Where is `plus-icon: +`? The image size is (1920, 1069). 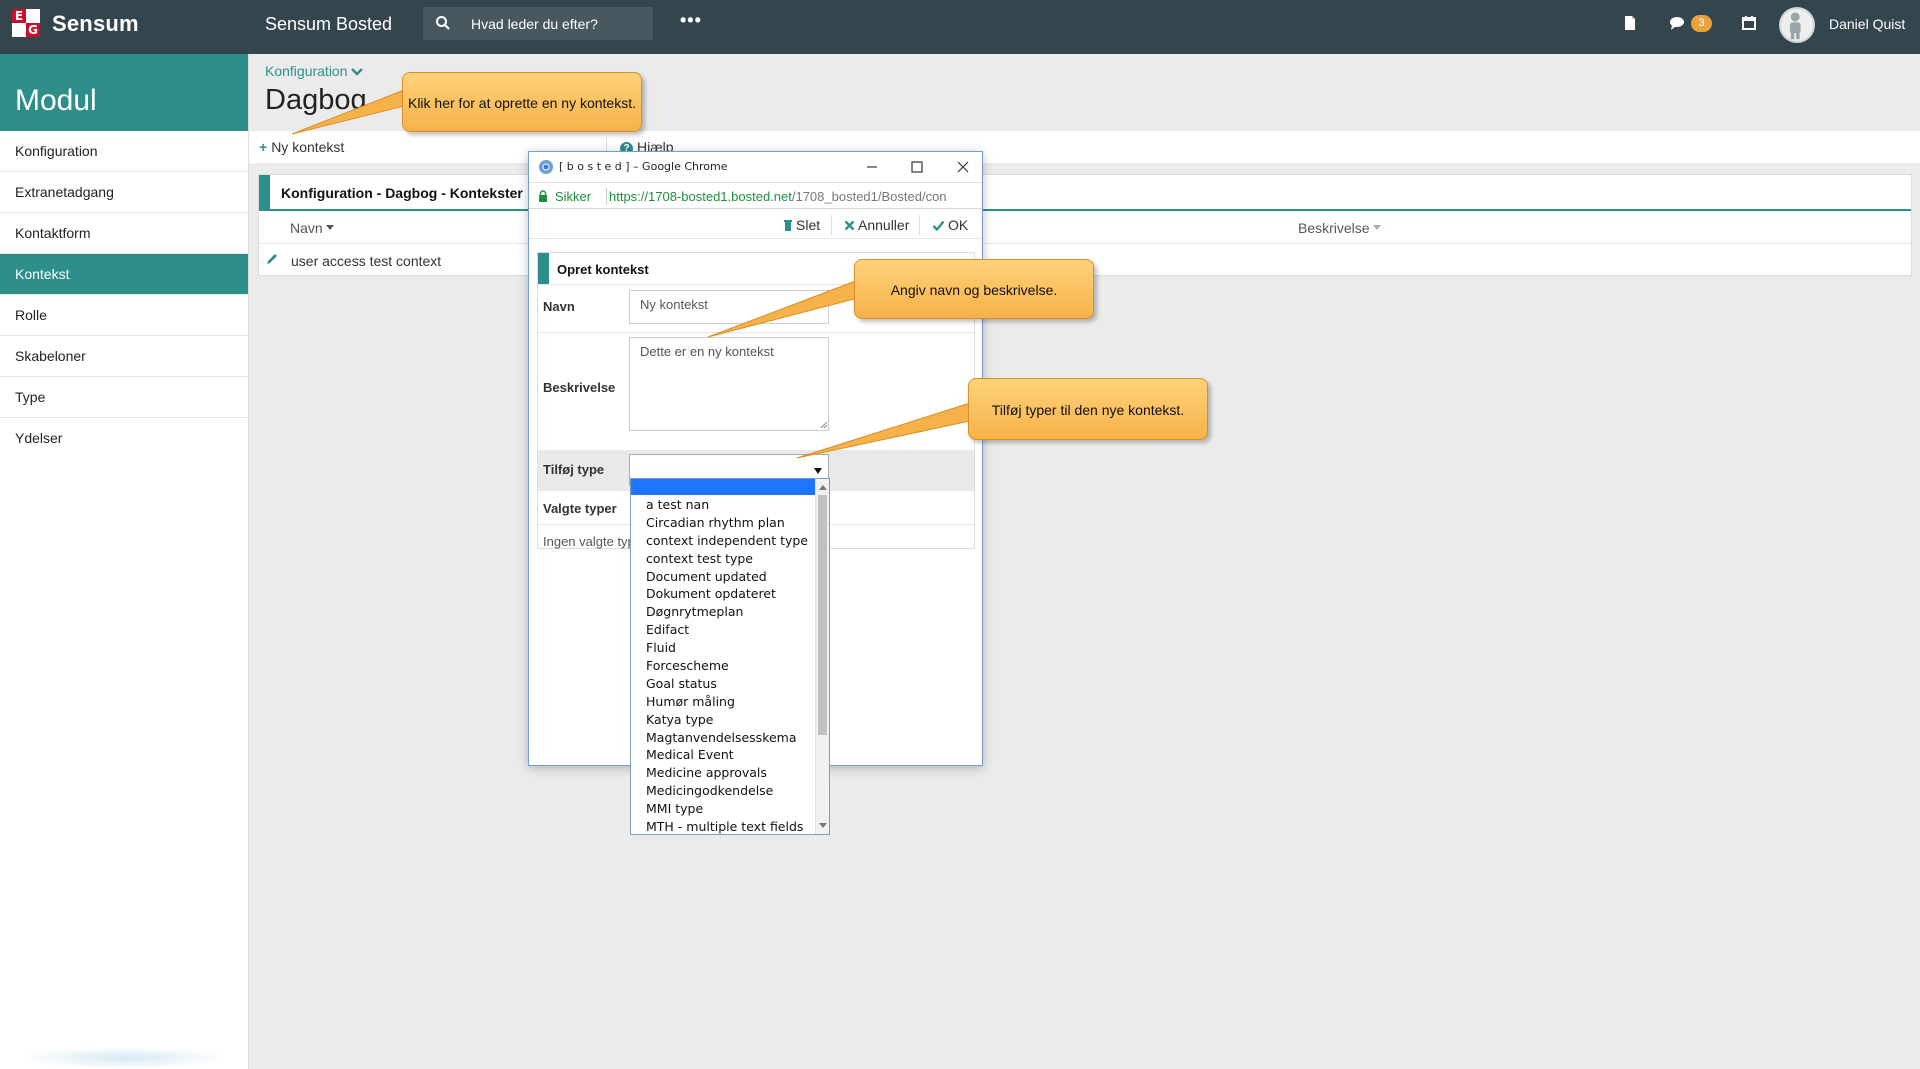
plus-icon: + is located at coordinates (263, 147).